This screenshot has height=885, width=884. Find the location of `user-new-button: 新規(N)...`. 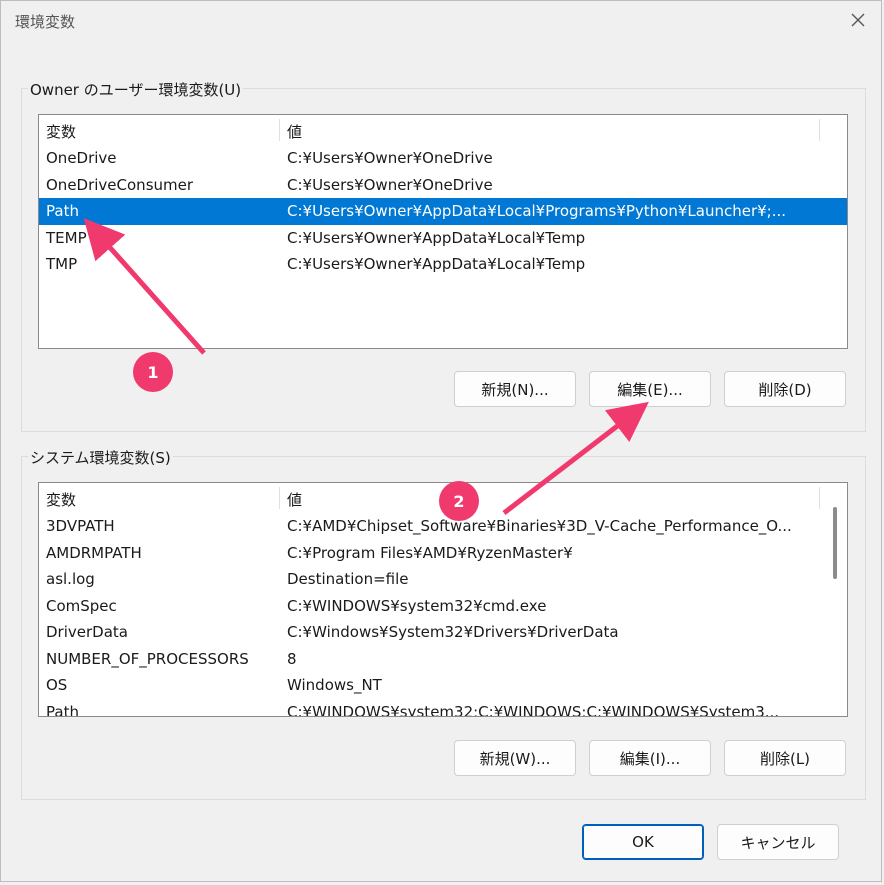

user-new-button: 新規(N)... is located at coordinates (515, 389).